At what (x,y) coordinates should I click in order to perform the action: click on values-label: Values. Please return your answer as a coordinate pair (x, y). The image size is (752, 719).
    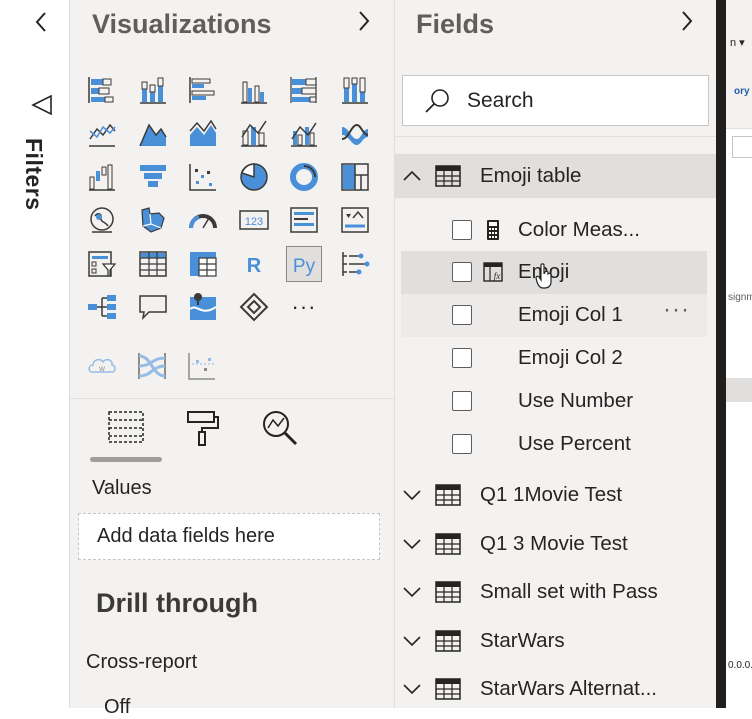
    Looking at the image, I should click on (122, 488).